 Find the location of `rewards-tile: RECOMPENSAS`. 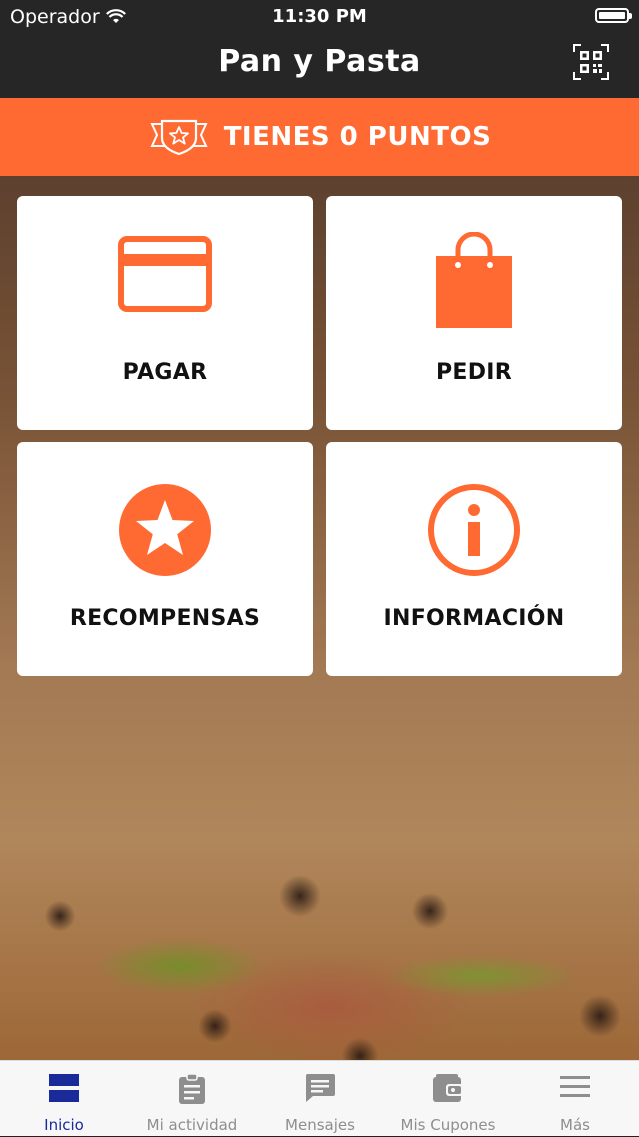

rewards-tile: RECOMPENSAS is located at coordinates (165, 559).